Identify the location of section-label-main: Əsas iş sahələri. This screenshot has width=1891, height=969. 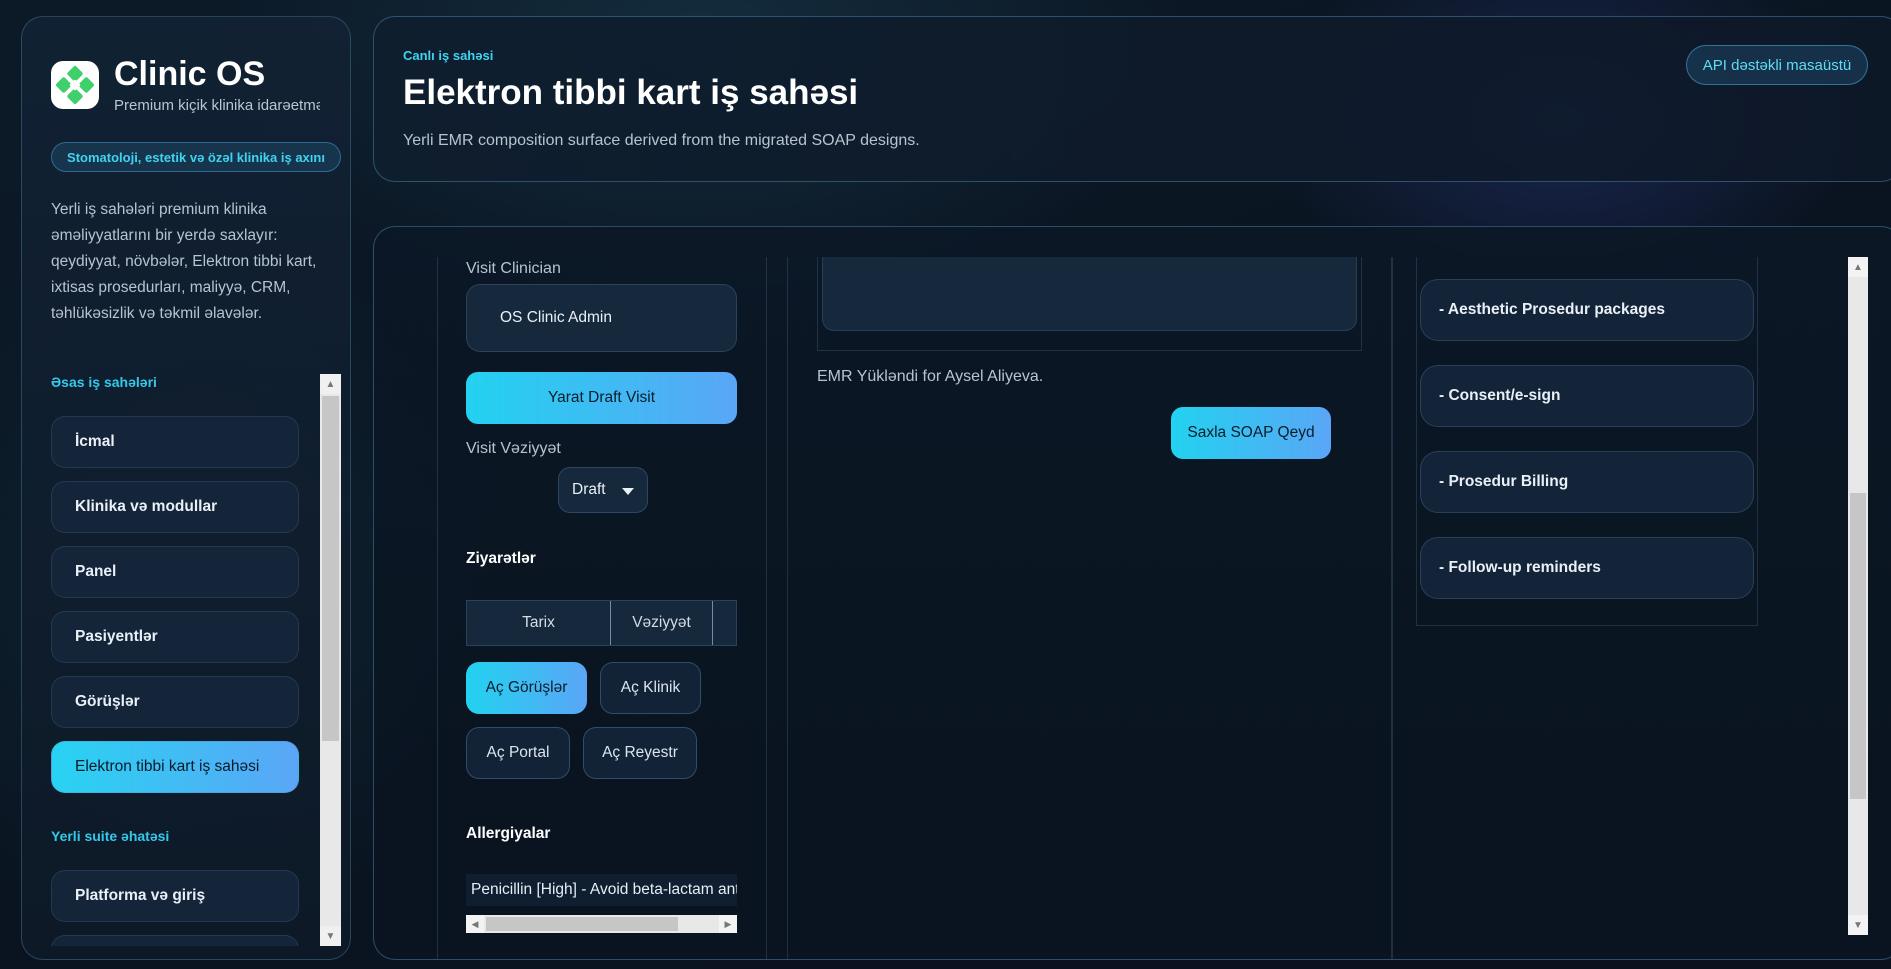
(104, 382).